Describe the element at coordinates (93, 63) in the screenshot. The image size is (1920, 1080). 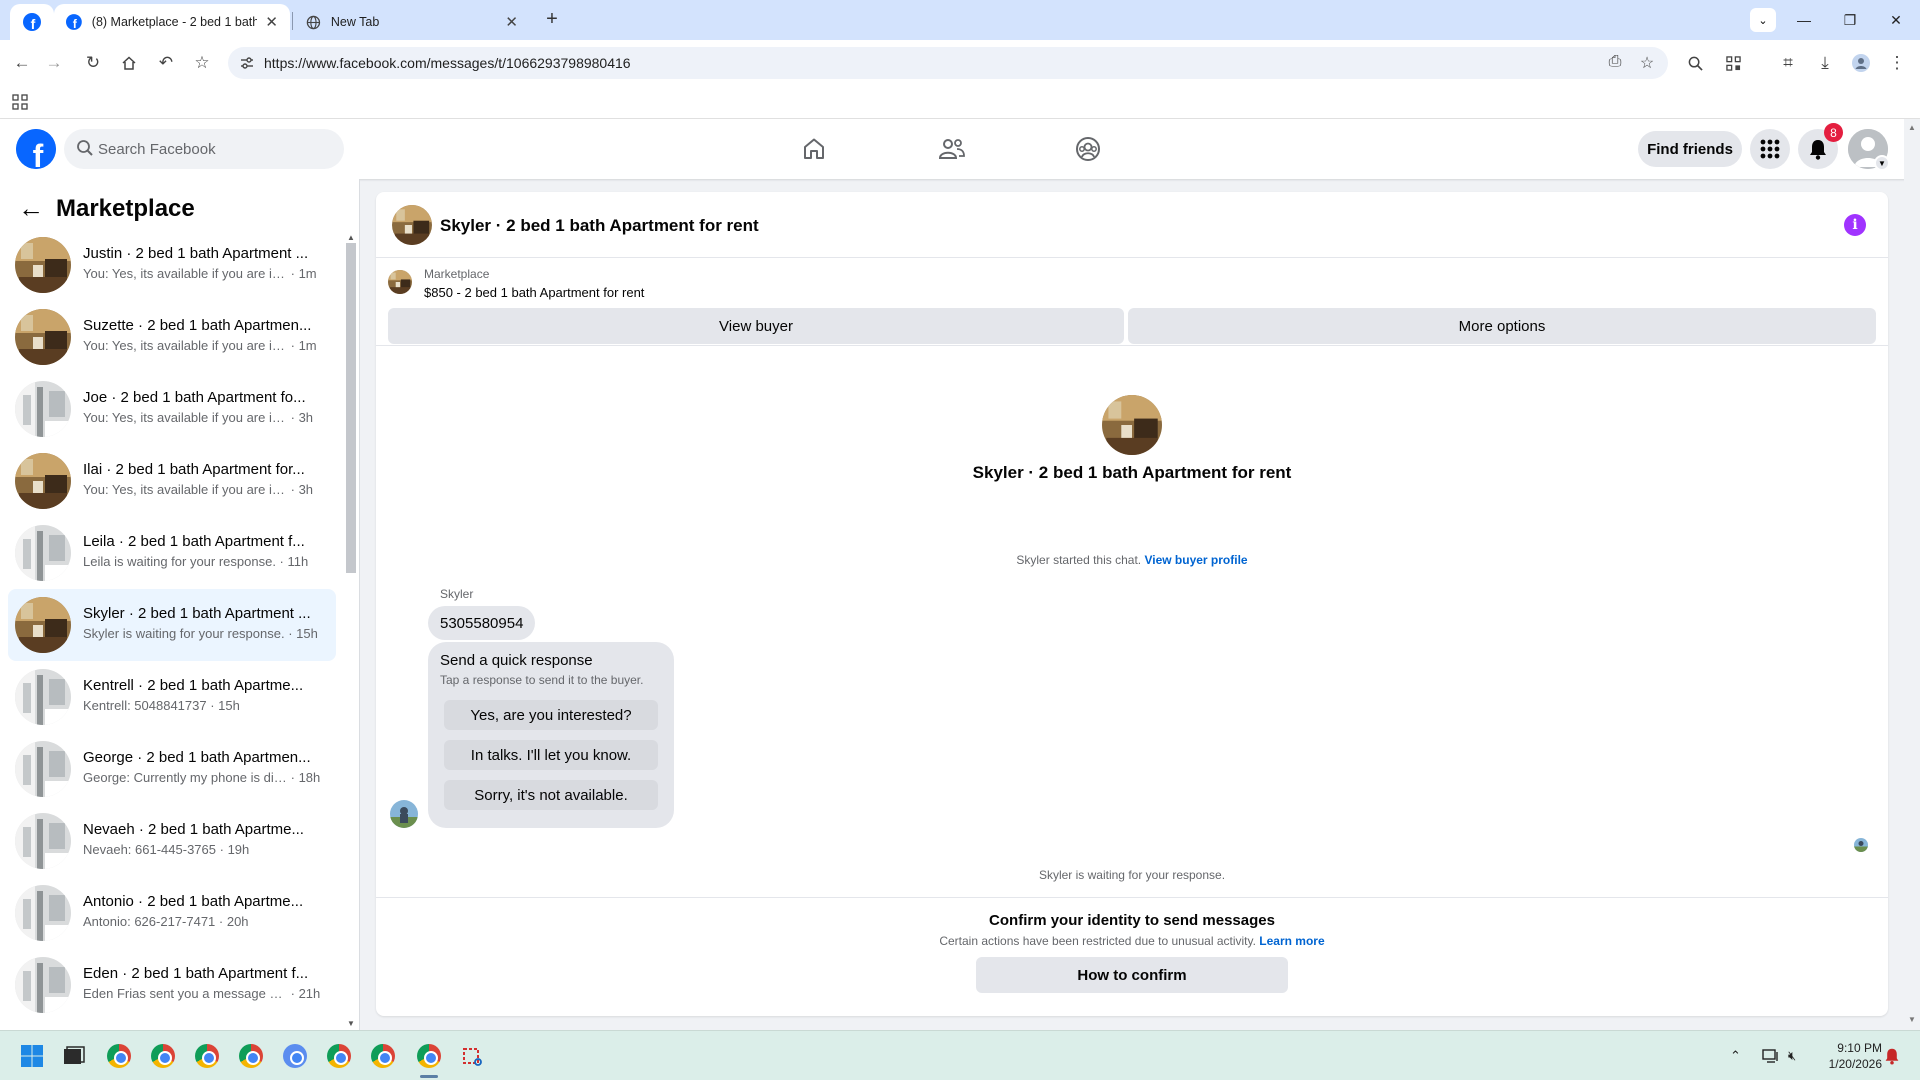
I see `reload-icon: ↻` at that location.